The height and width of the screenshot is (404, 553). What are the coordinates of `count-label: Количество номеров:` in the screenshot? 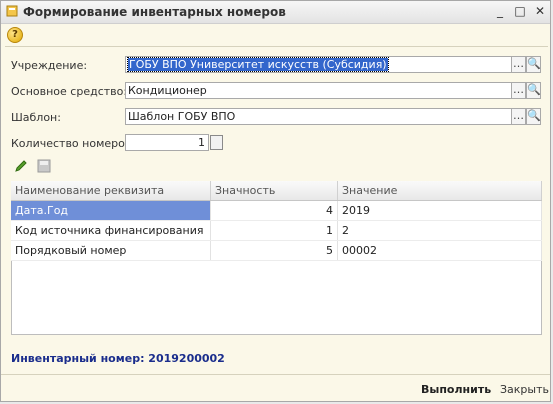 It's located at (73, 143).